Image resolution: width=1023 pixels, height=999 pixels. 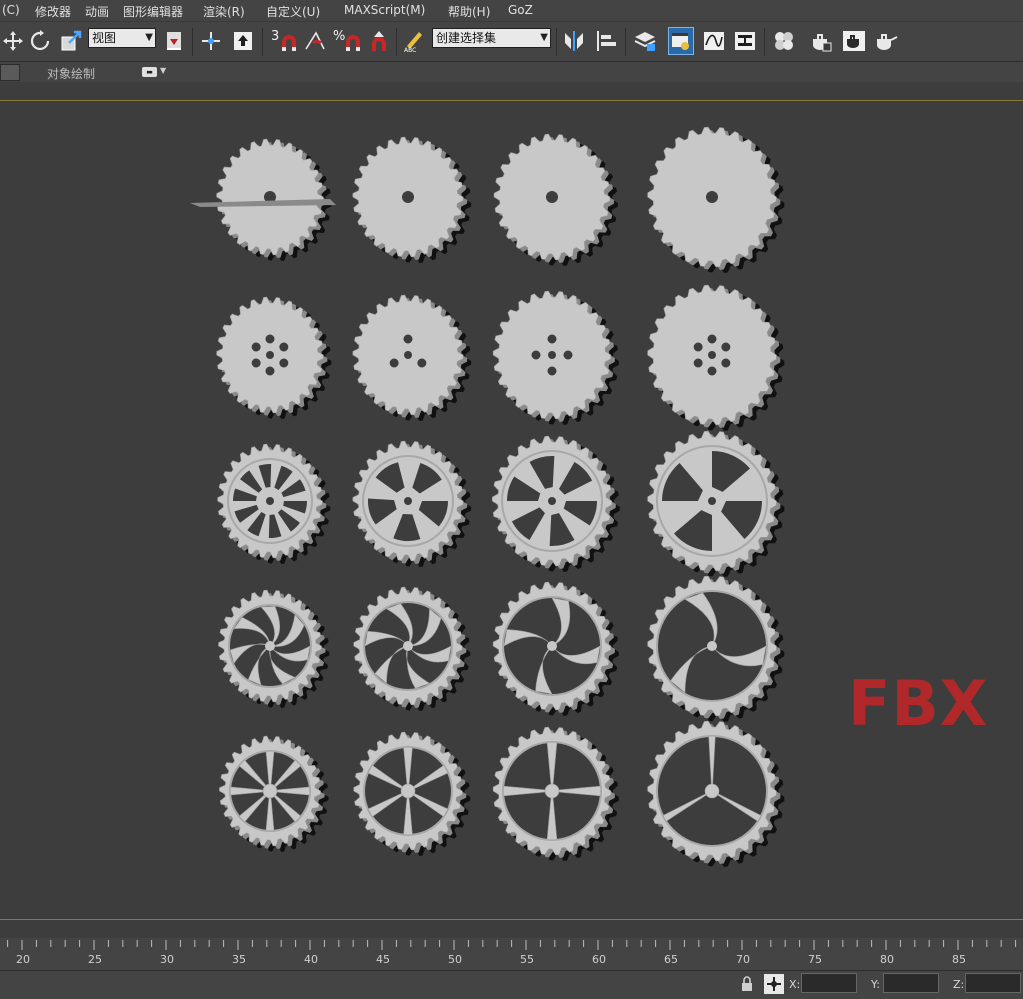 I want to click on ribbon-object-paint-label: 对象绘制, so click(x=71, y=73).